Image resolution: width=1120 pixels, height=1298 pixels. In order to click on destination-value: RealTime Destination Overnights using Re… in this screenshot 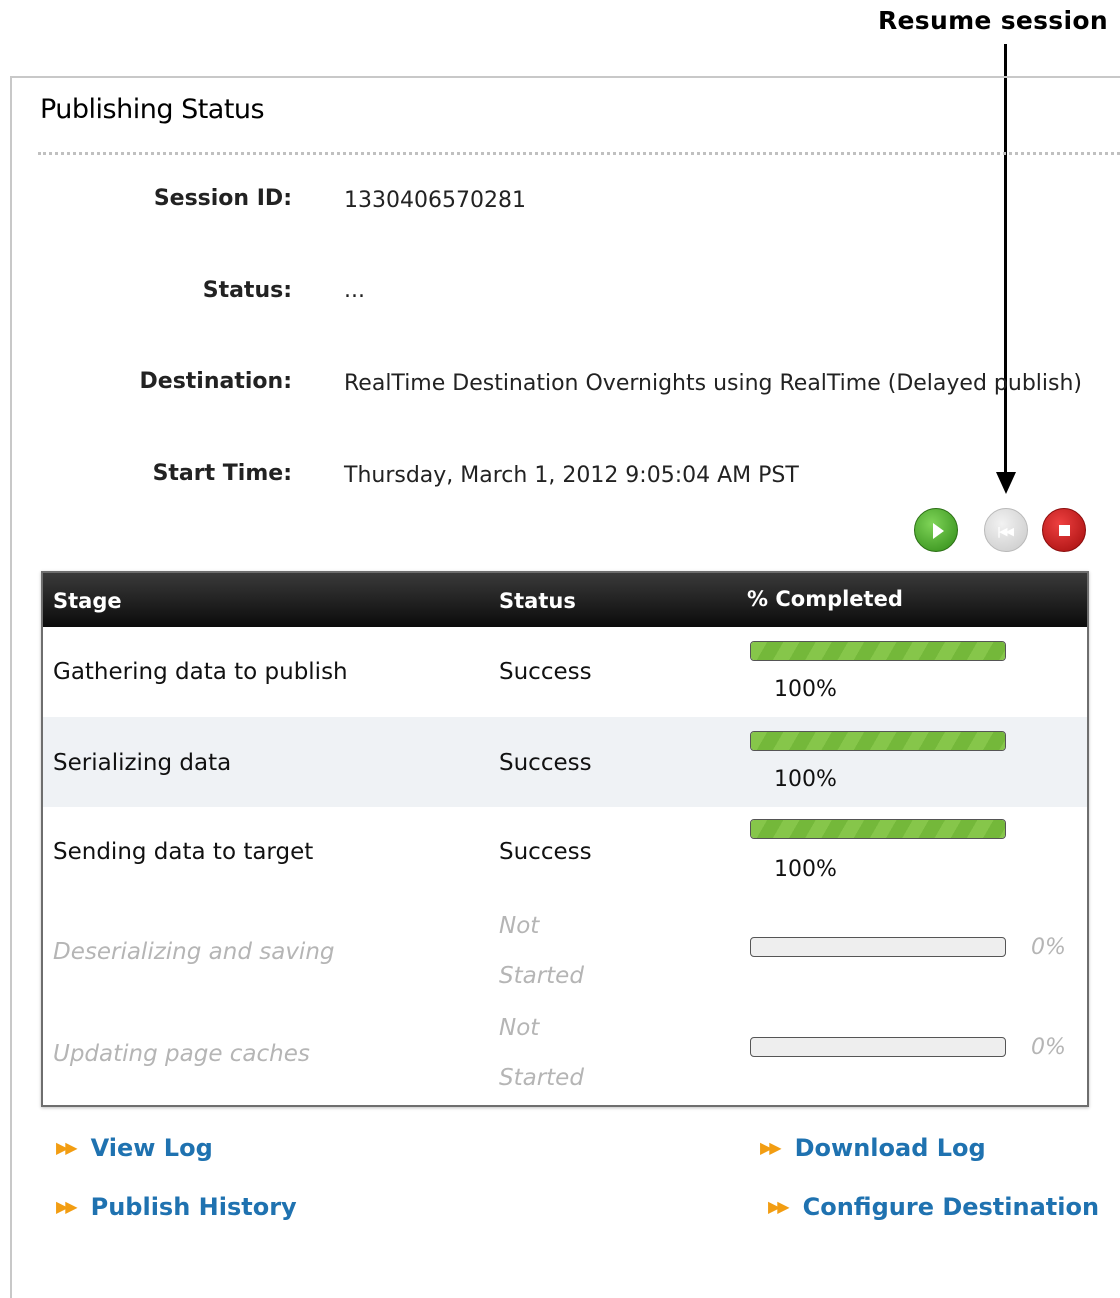, I will do `click(713, 383)`.